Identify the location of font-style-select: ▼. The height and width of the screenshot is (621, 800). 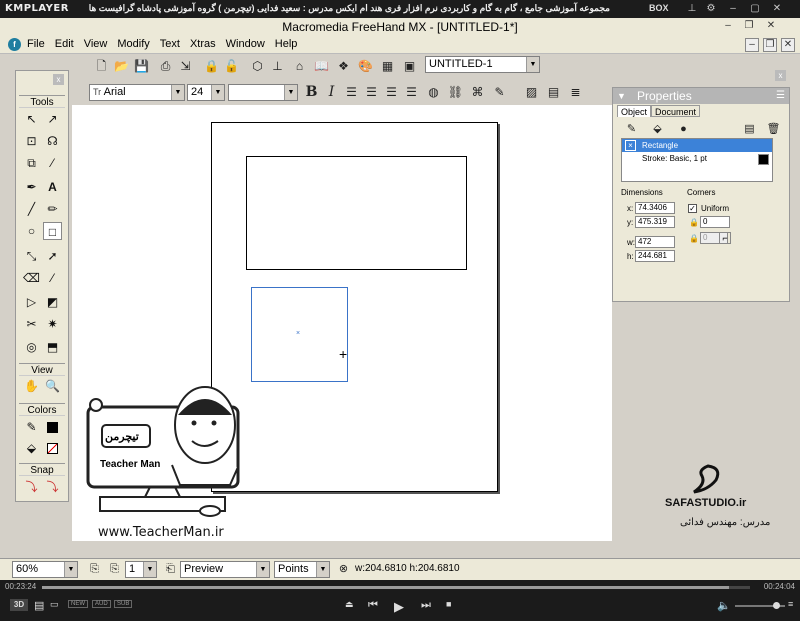
(263, 92).